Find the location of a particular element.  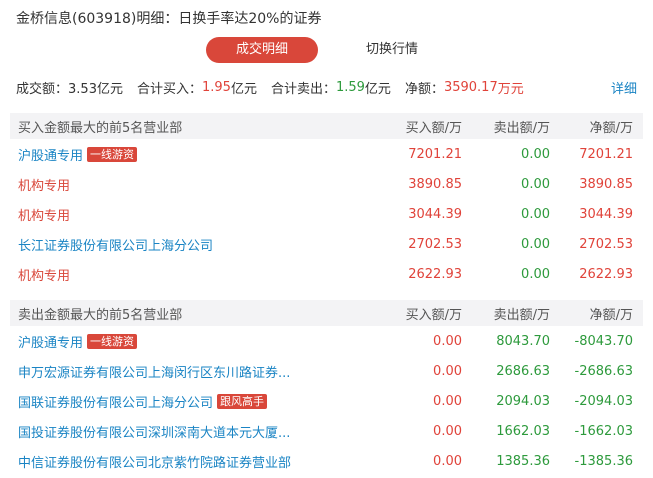

buy-row-net-value: 3044.39 is located at coordinates (606, 214).